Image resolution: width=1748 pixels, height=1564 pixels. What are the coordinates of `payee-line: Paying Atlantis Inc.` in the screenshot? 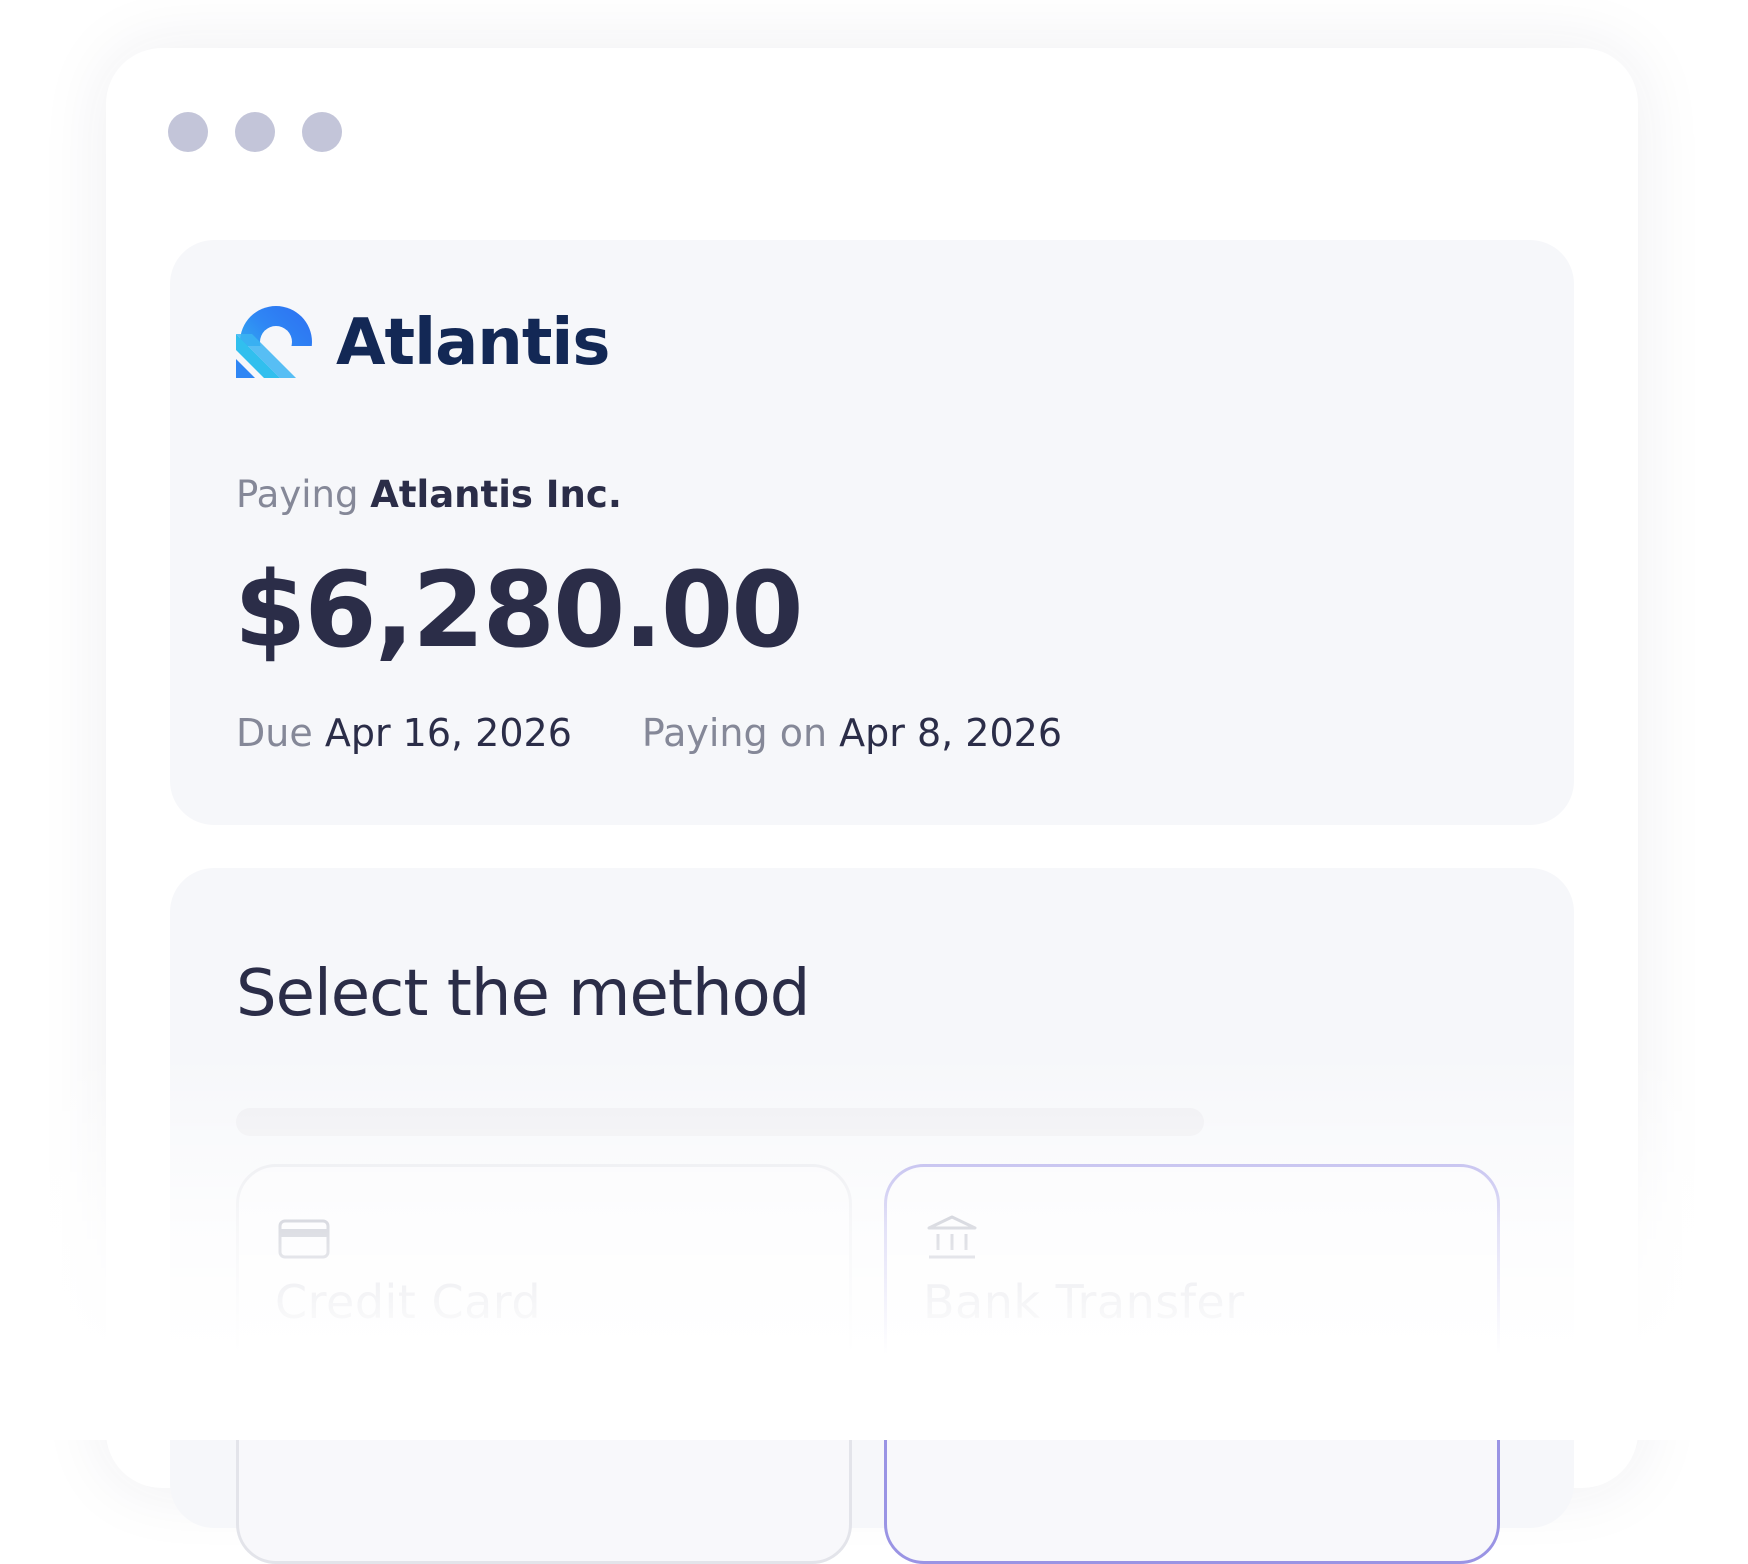 It's located at (429, 494).